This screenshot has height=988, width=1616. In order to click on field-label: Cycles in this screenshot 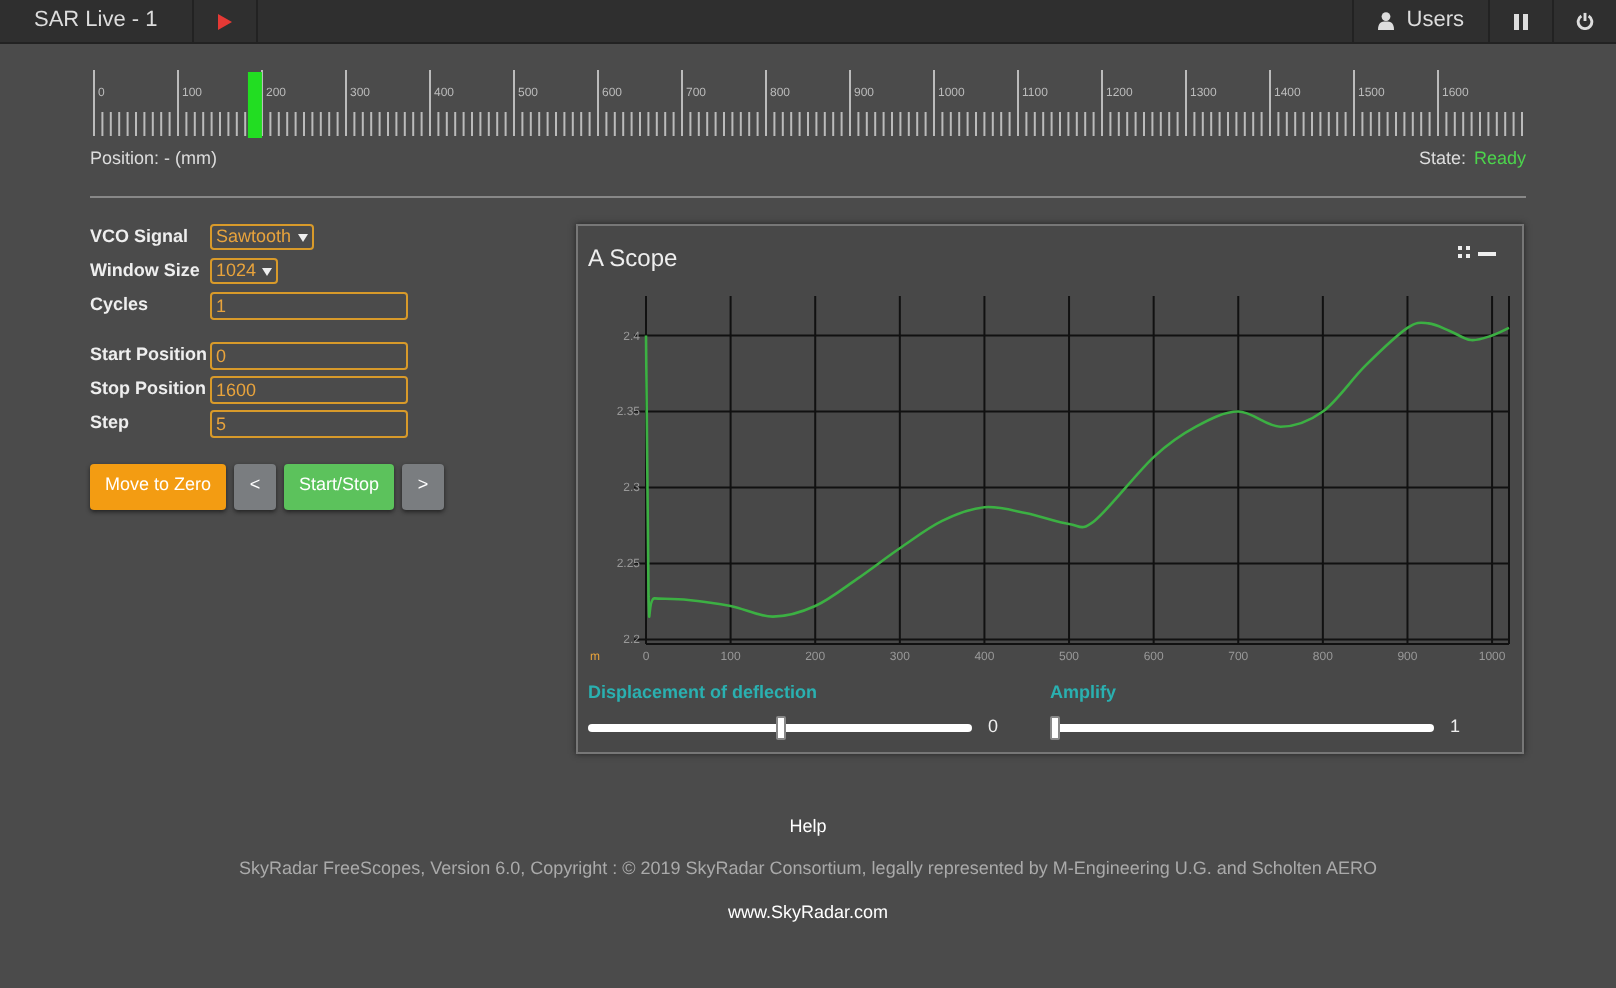, I will do `click(120, 304)`.